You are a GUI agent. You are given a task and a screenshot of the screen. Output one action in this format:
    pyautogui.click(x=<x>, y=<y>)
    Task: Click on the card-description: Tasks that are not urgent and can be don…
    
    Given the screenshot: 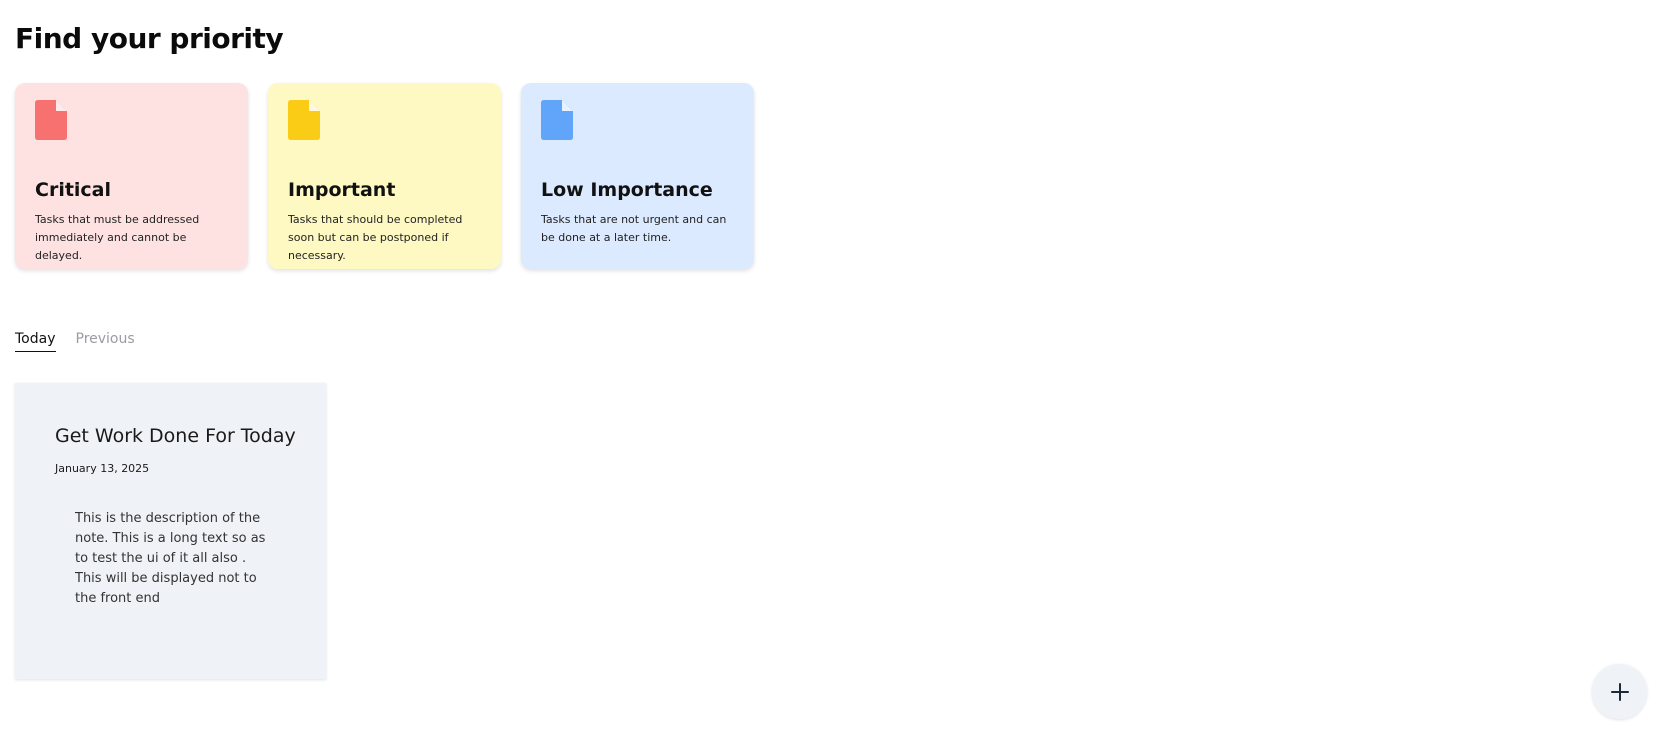 What is the action you would take?
    pyautogui.click(x=634, y=228)
    